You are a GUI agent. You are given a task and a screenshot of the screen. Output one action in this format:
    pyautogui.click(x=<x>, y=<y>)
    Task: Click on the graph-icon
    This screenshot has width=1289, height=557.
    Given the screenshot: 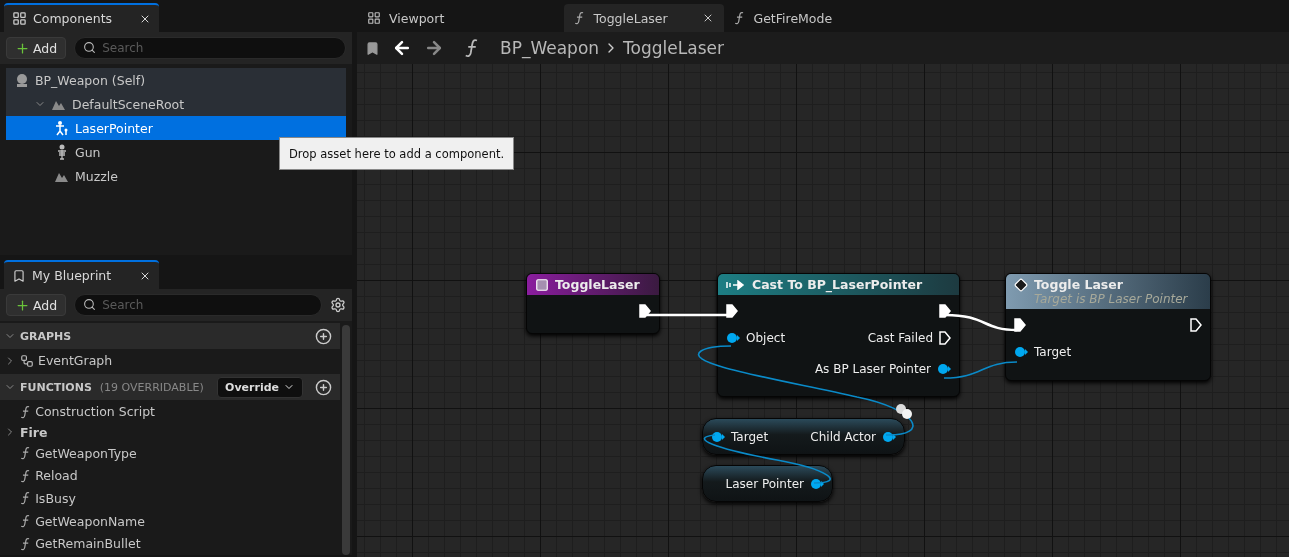 What is the action you would take?
    pyautogui.click(x=27, y=360)
    